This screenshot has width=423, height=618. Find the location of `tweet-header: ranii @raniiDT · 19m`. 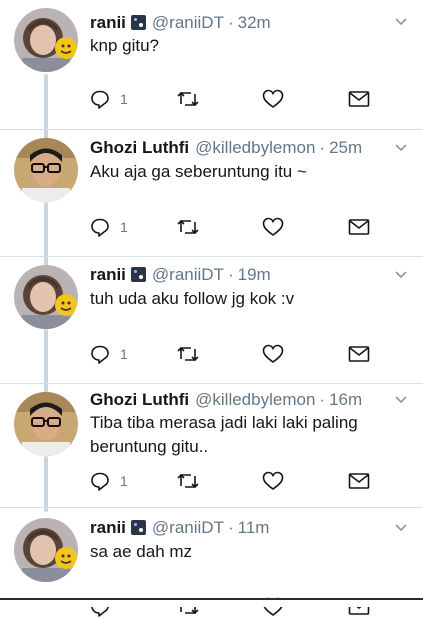

tweet-header: ranii @raniiDT · 19m is located at coordinates (180, 275).